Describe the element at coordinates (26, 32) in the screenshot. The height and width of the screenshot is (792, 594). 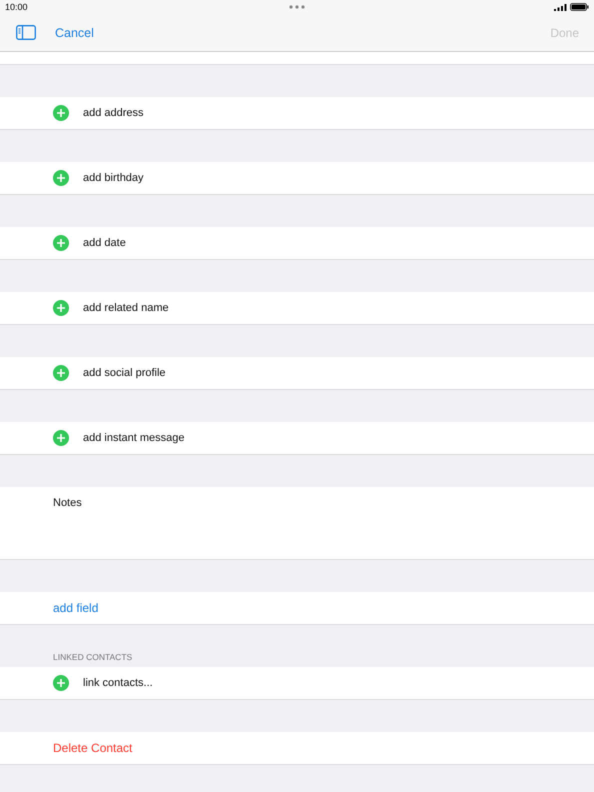
I see `sidebar-icon` at that location.